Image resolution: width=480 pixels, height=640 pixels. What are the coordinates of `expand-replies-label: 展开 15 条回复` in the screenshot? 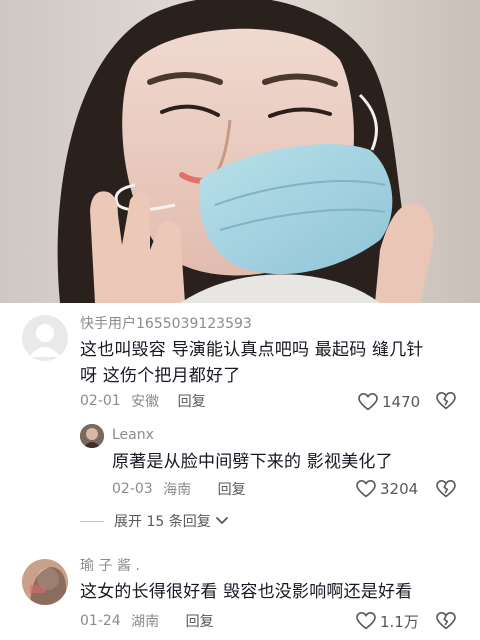 It's located at (162, 522).